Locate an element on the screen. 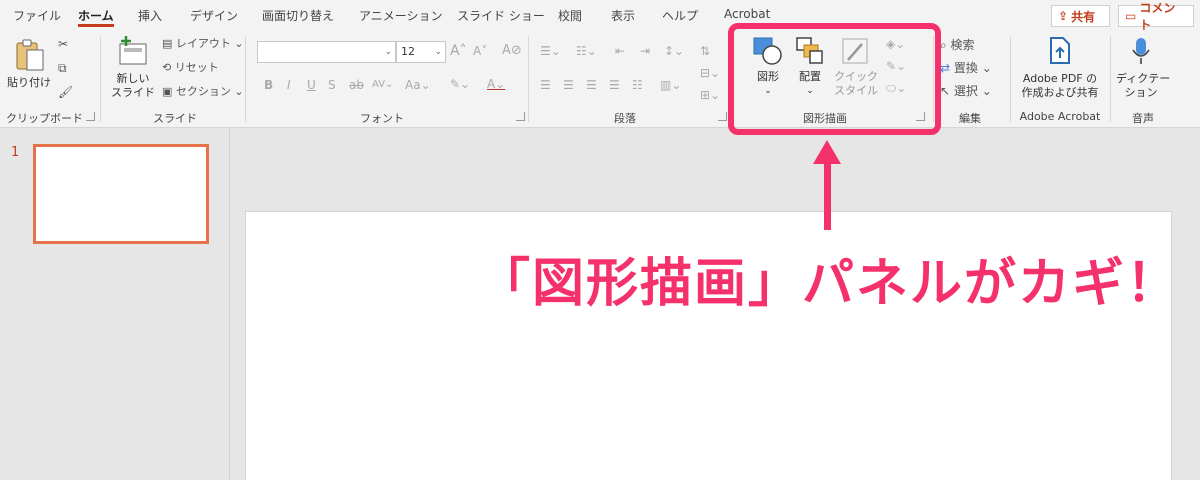  align-right-icon: ☰ is located at coordinates (591, 85).